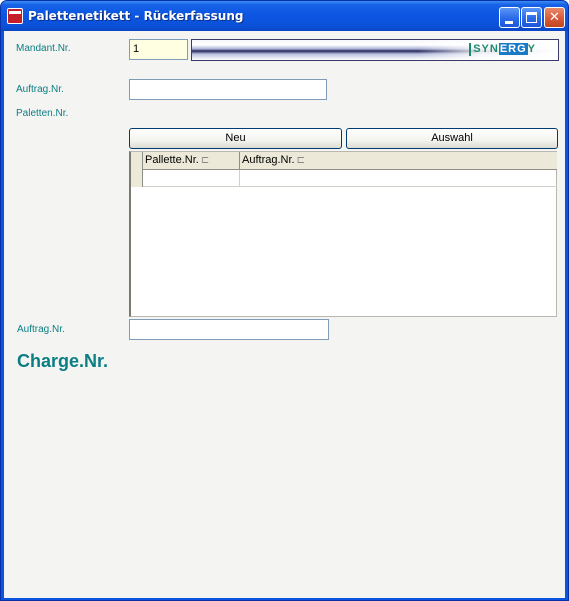  I want to click on mandant-input: 1, so click(158, 49).